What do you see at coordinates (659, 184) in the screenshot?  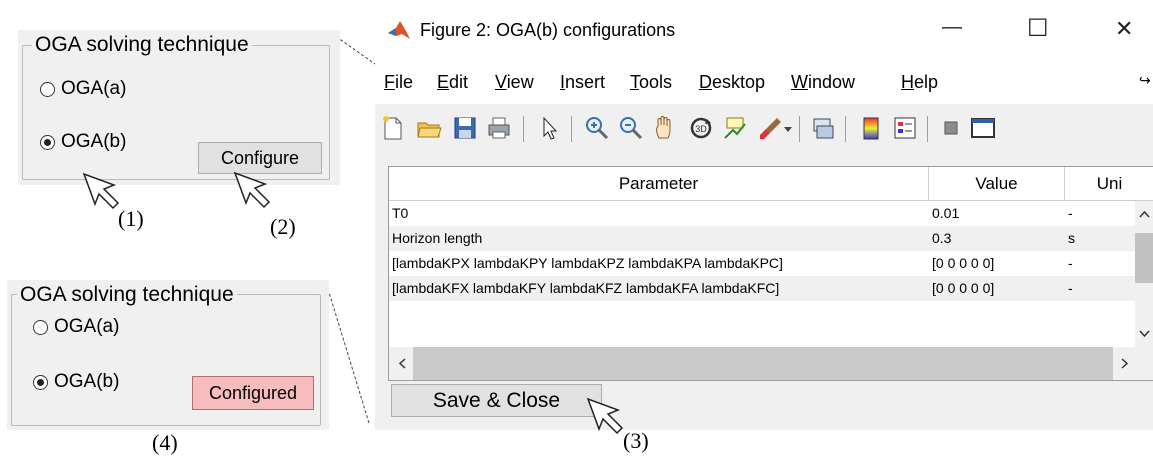 I see `column-header-parameter: Parameter` at bounding box center [659, 184].